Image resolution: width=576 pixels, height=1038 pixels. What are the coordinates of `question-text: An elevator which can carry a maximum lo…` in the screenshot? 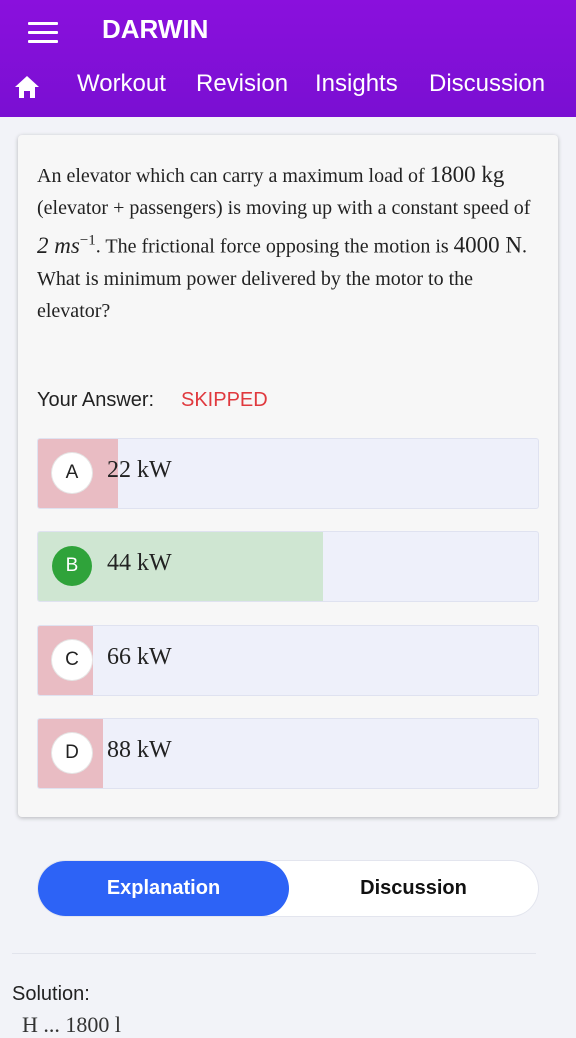 It's located at (289, 243).